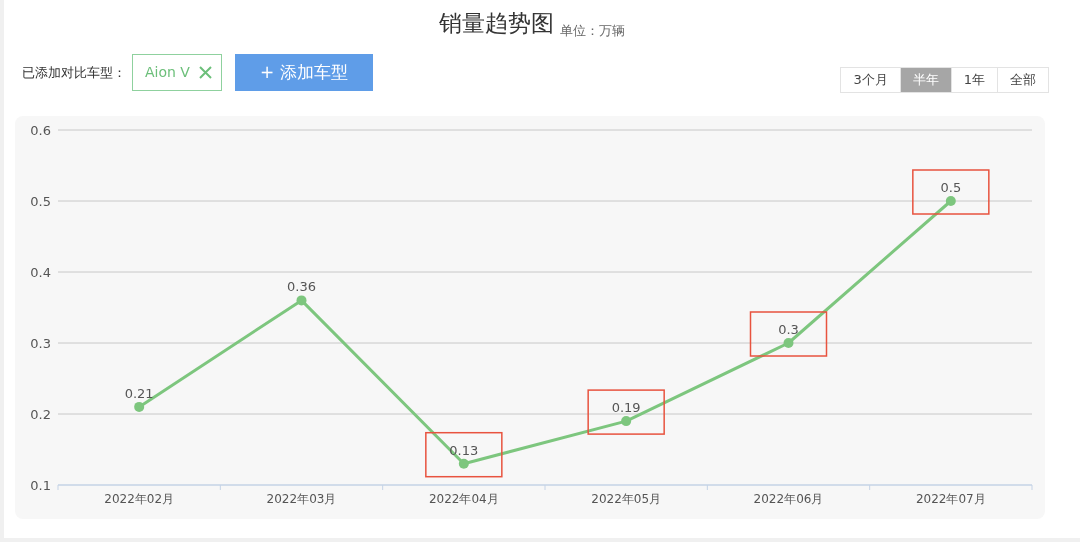 This screenshot has height=542, width=1080. I want to click on data-label: 0.13, so click(464, 450).